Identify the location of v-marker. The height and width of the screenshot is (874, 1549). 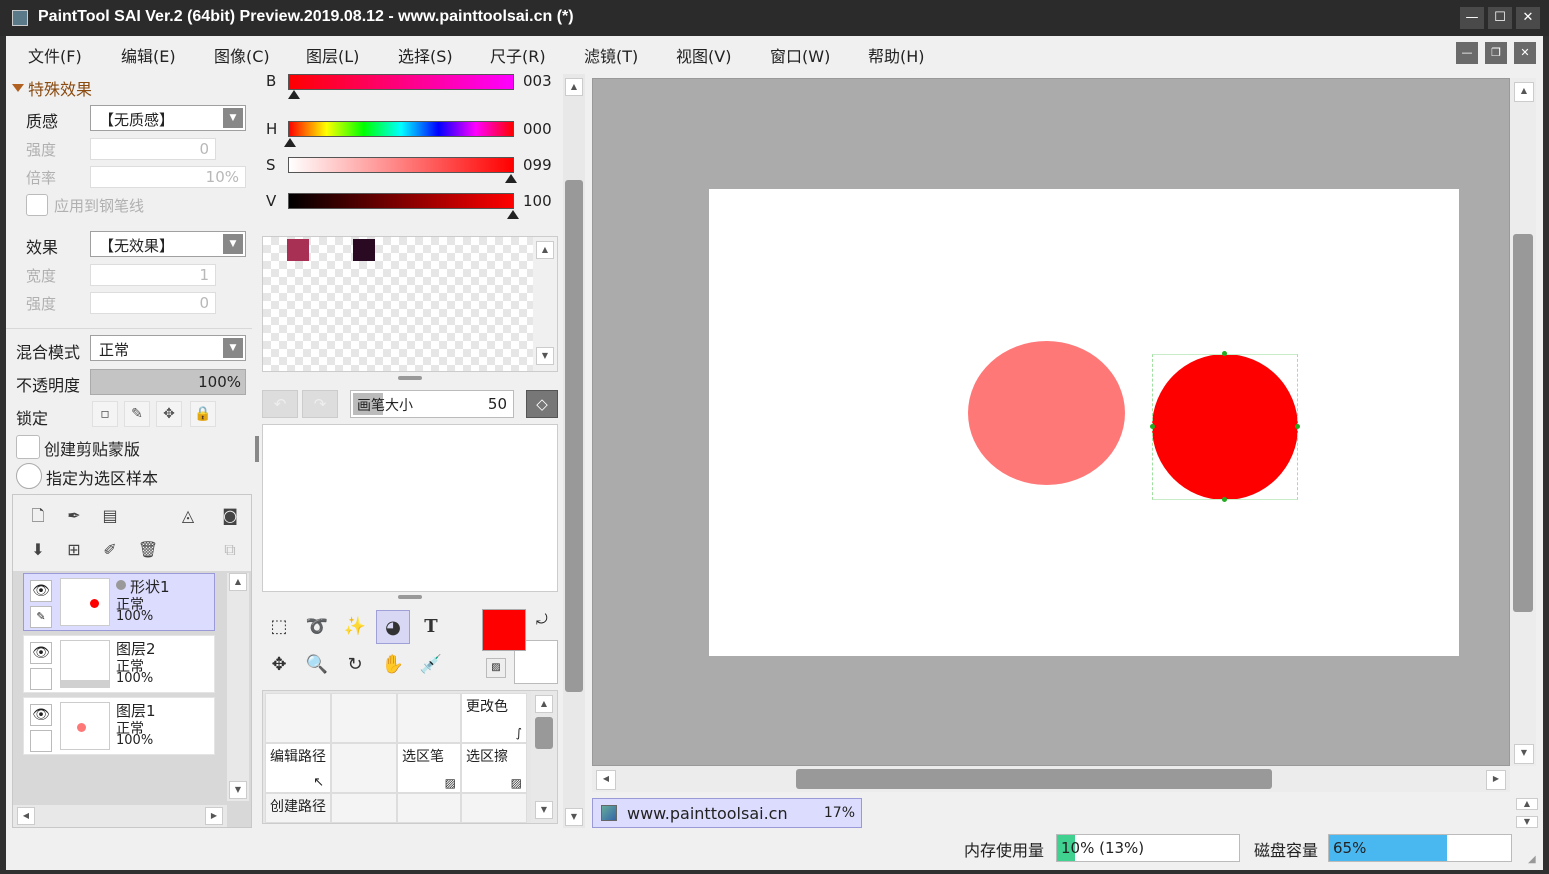
(513, 214).